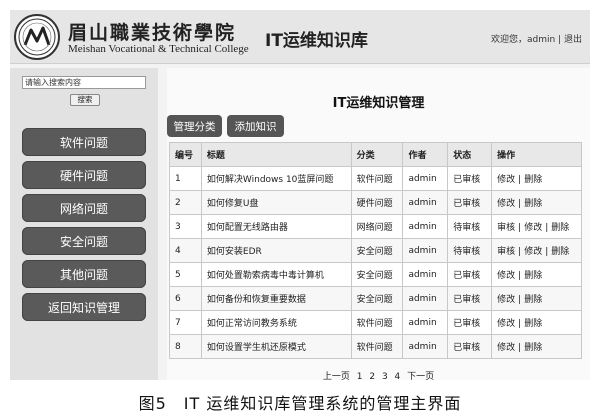  I want to click on page-link: 1, so click(360, 377).